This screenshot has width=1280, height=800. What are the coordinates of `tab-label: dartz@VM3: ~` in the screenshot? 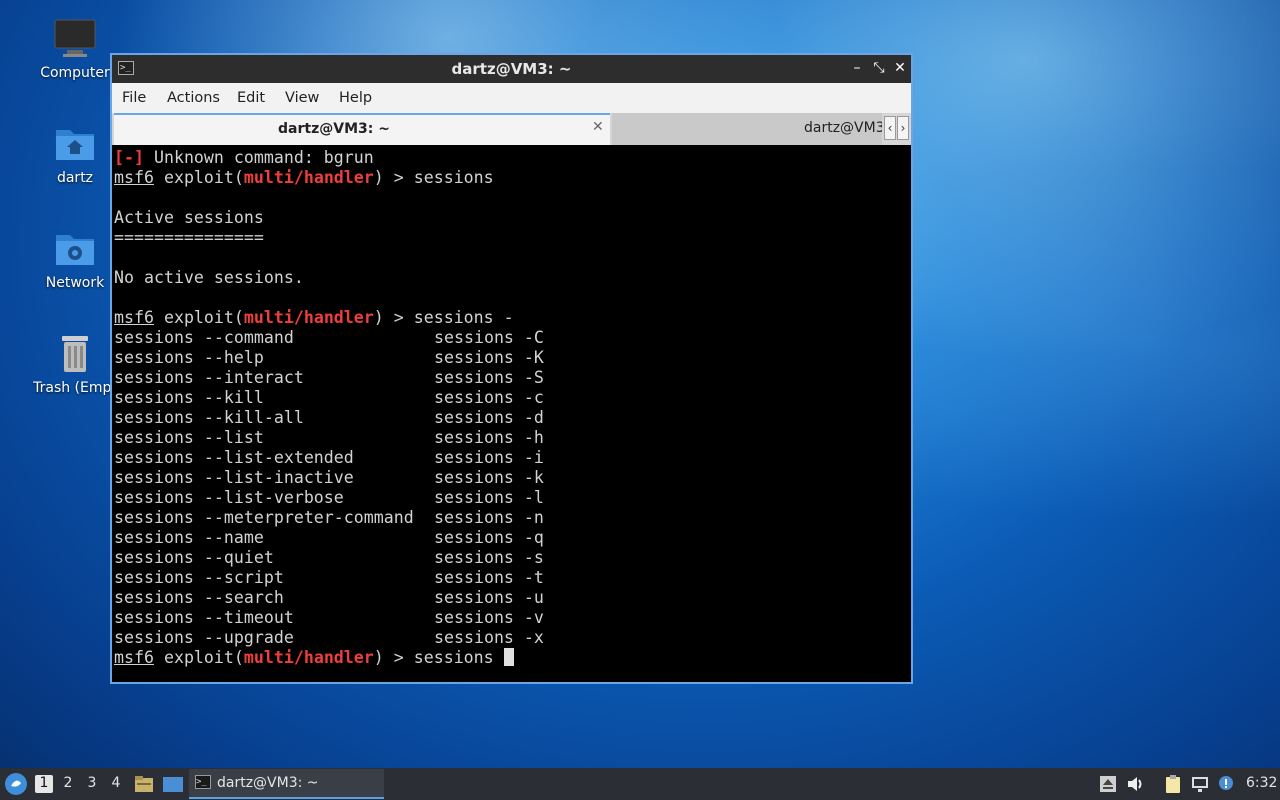 It's located at (334, 129).